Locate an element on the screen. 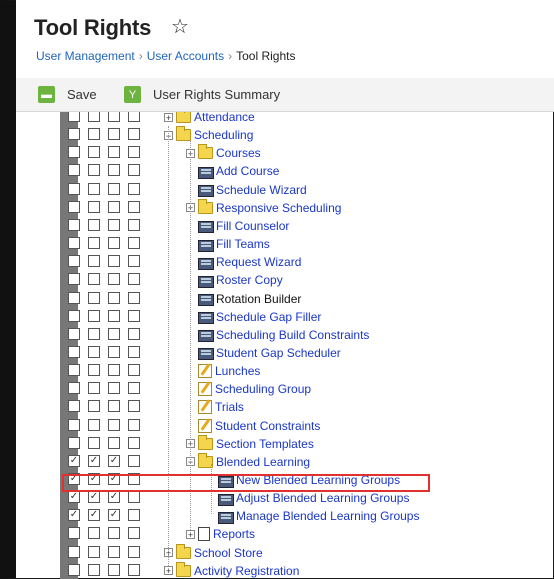 This screenshot has width=554, height=579. tree-node-label: Schedule Wizard is located at coordinates (261, 190).